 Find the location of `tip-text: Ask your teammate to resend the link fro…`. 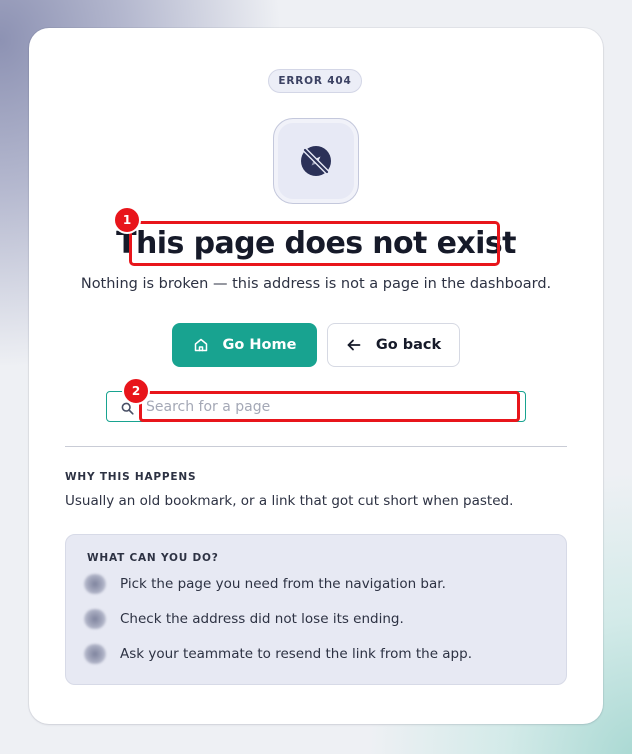

tip-text: Ask your teammate to resend the link fro… is located at coordinates (296, 654).